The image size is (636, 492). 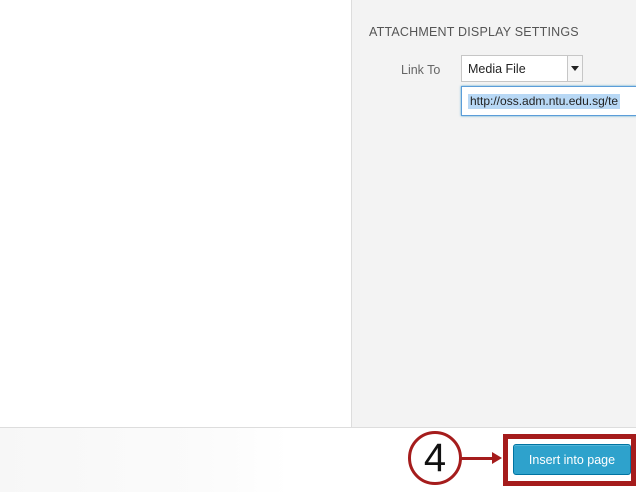 I want to click on link-url-input: http://oss.adm.ntu.edu.sg/te, so click(x=548, y=101).